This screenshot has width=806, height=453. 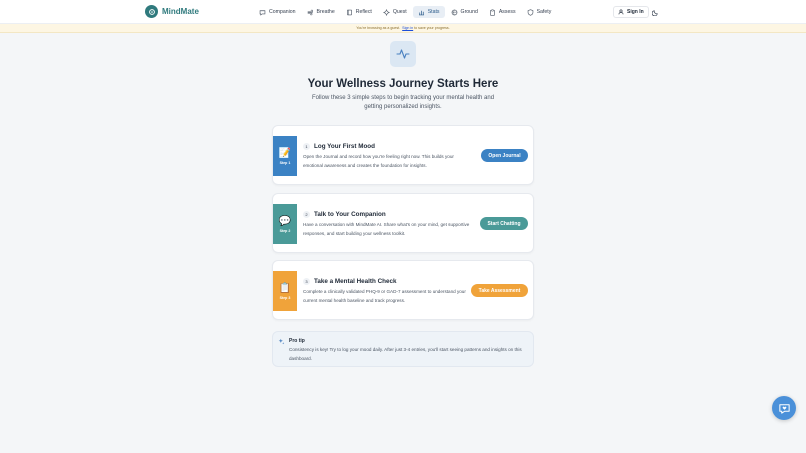 I want to click on book-icon, so click(x=349, y=12).